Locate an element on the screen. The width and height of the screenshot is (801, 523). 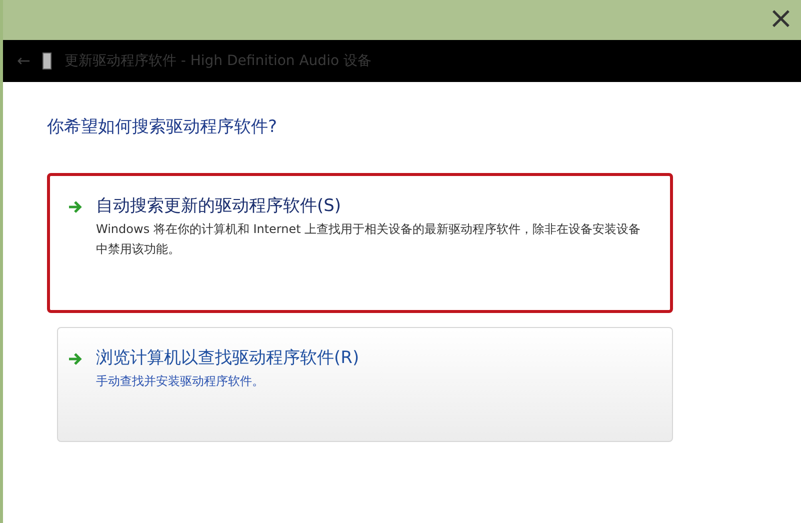
option-description: Windows 将在你的计算机和 Internet 上查找用于相关设备的最新驱动程序软件，除非在设备安装设备中禁用该功能。 is located at coordinates (369, 239).